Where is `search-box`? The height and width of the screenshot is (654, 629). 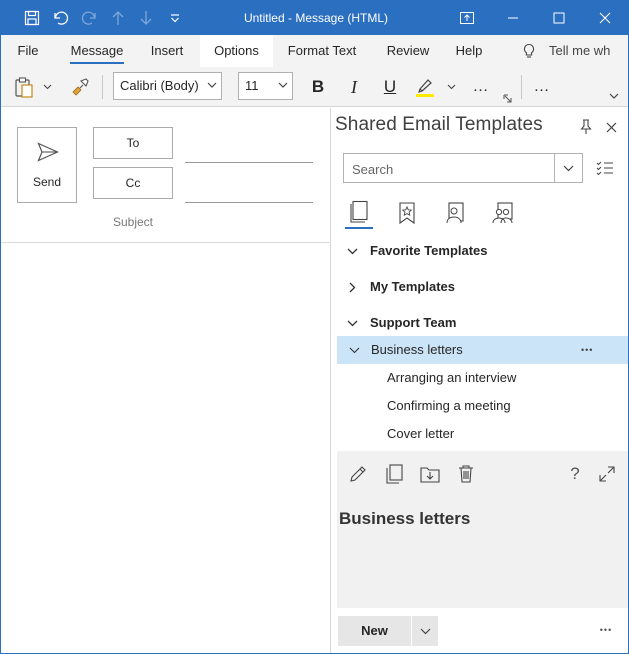 search-box is located at coordinates (463, 168).